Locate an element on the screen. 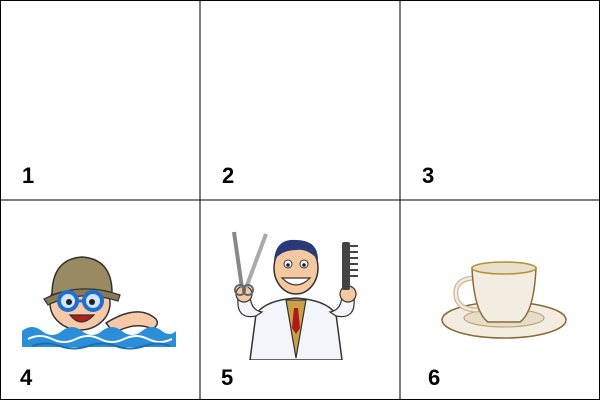 Image resolution: width=600 pixels, height=400 pixels. barber-icon is located at coordinates (296, 294).